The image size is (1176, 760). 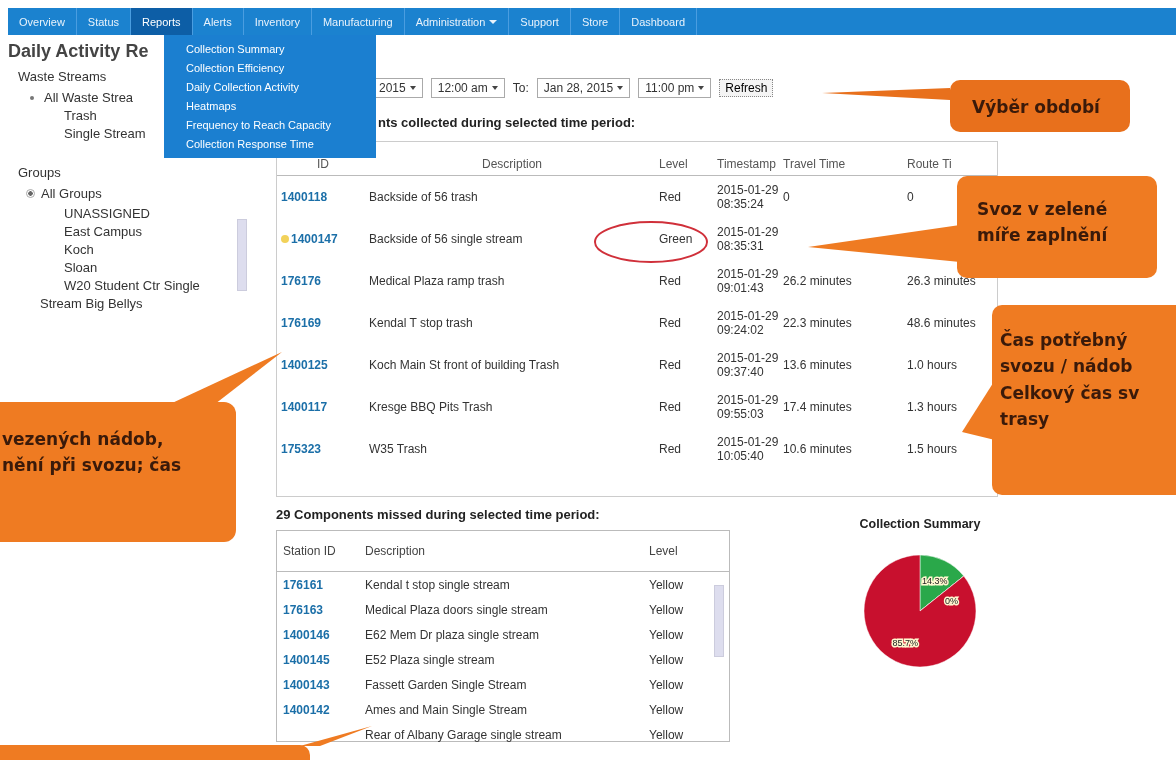 What do you see at coordinates (817, 281) in the screenshot?
I see `table-cell: 26.2 minutes` at bounding box center [817, 281].